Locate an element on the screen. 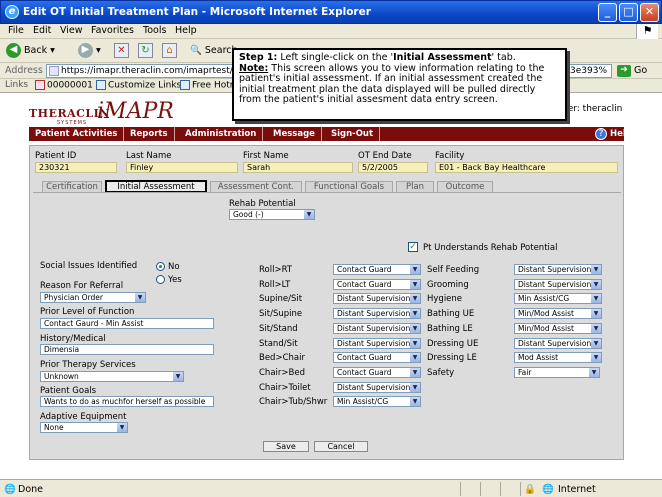 The width and height of the screenshot is (662, 497). tab-outcome: Outcome is located at coordinates (465, 186).